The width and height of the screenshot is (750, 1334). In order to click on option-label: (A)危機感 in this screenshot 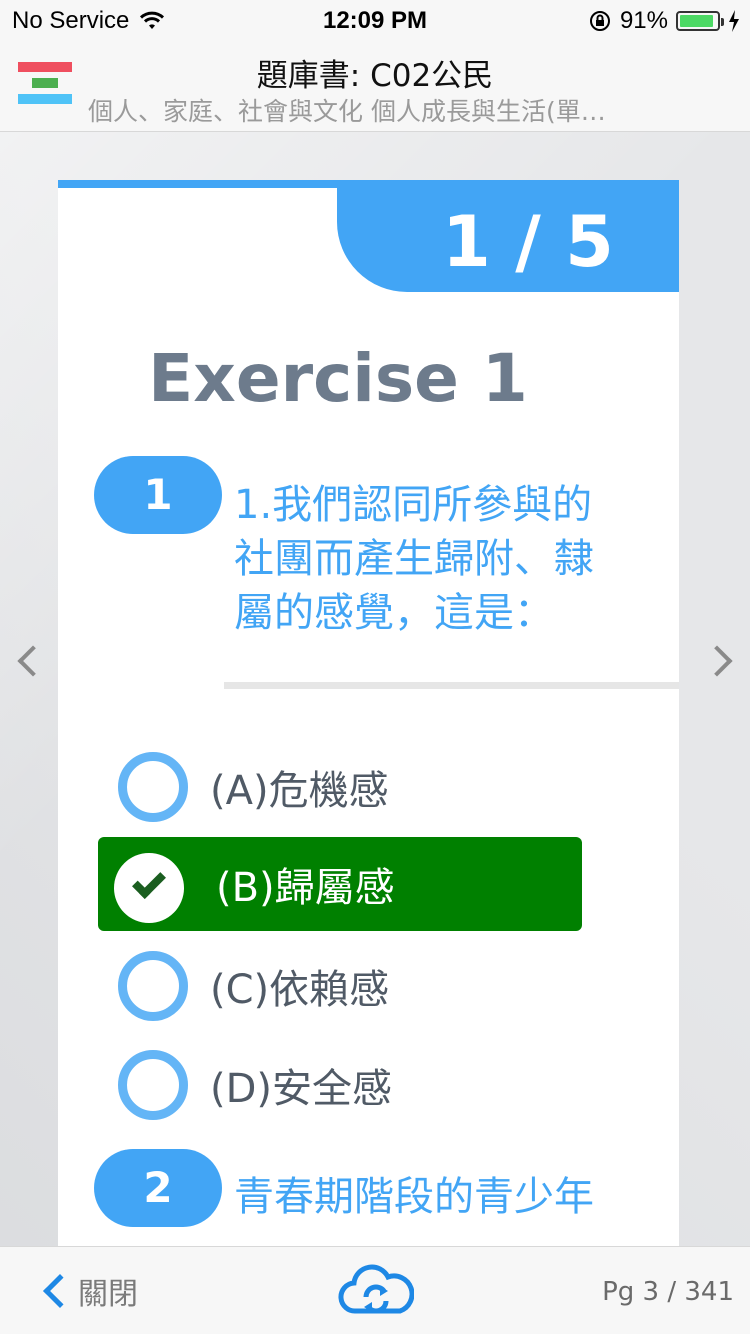, I will do `click(299, 791)`.